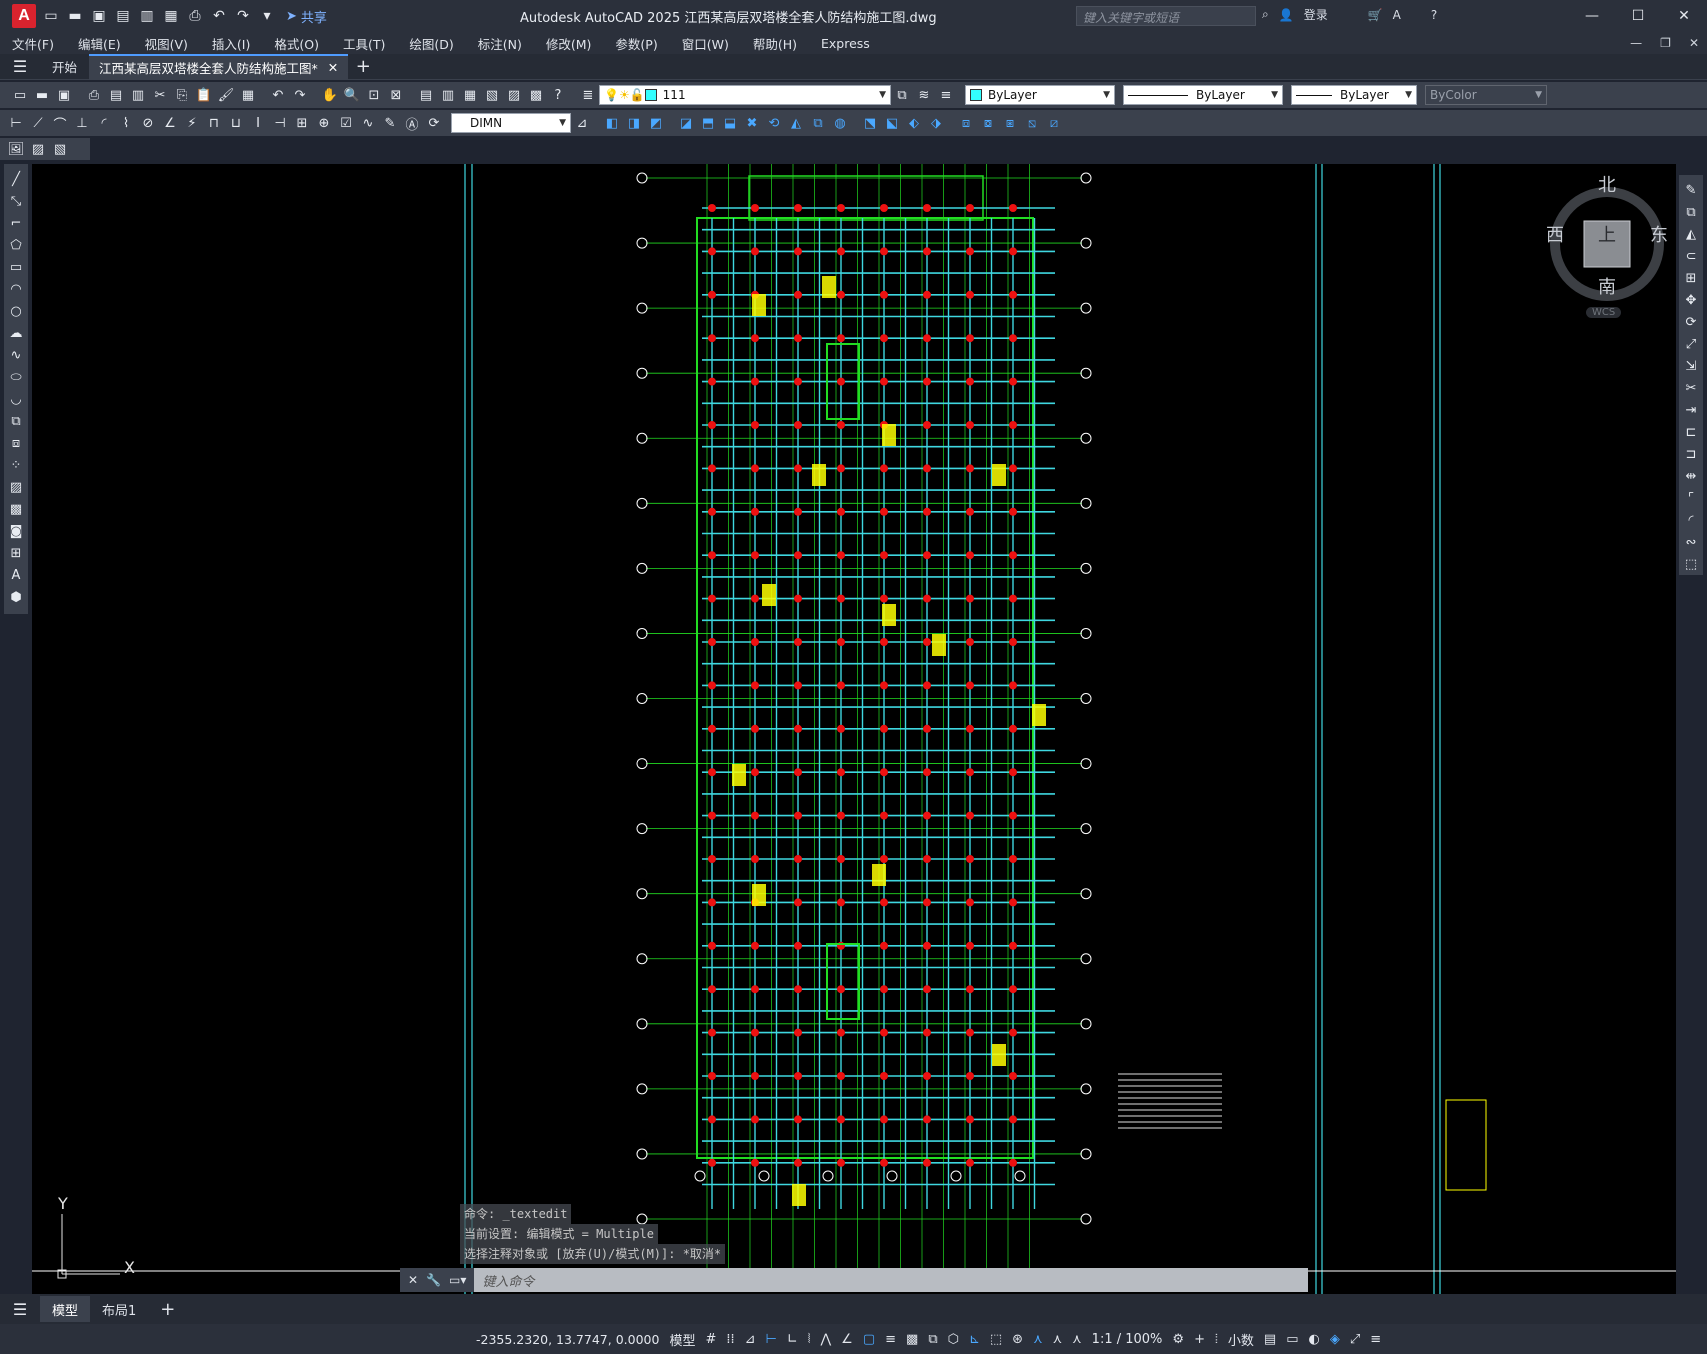  I want to click on menu-hamburger-icon: ☰, so click(20, 66).